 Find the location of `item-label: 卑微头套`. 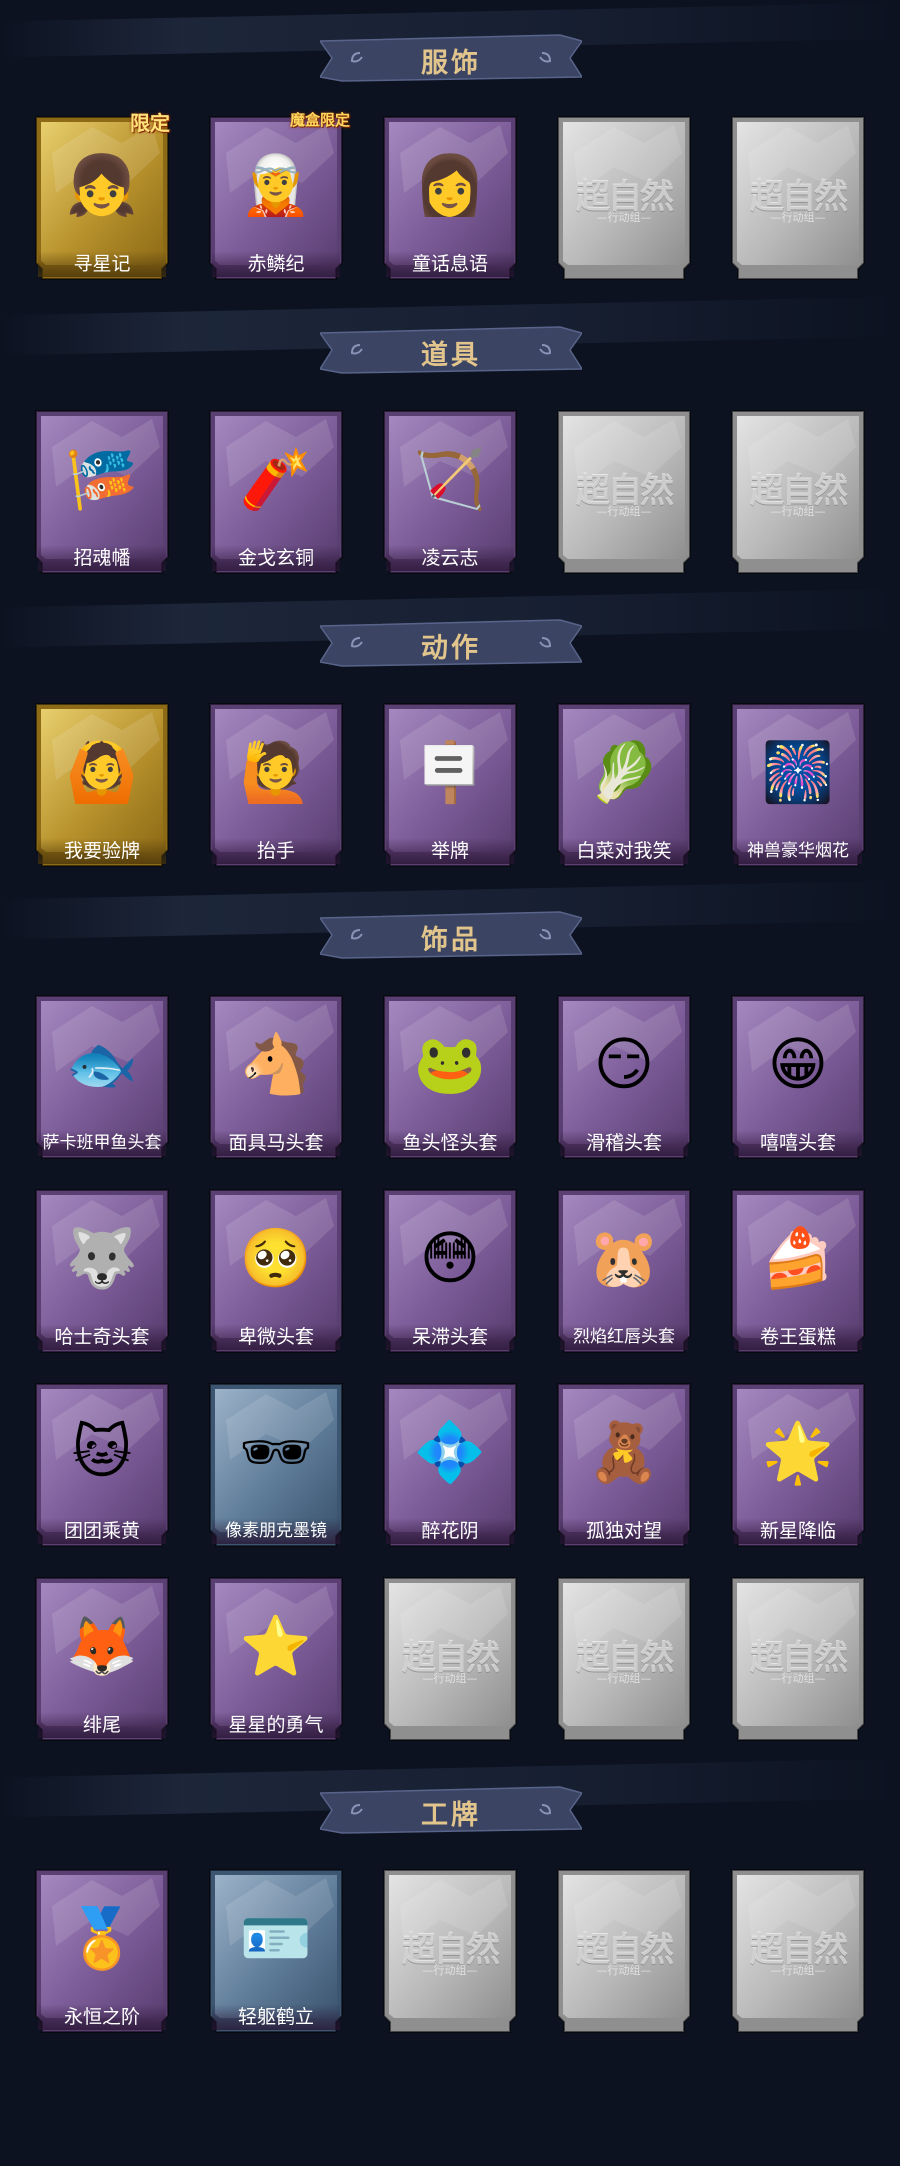

item-label: 卑微头套 is located at coordinates (276, 1337).